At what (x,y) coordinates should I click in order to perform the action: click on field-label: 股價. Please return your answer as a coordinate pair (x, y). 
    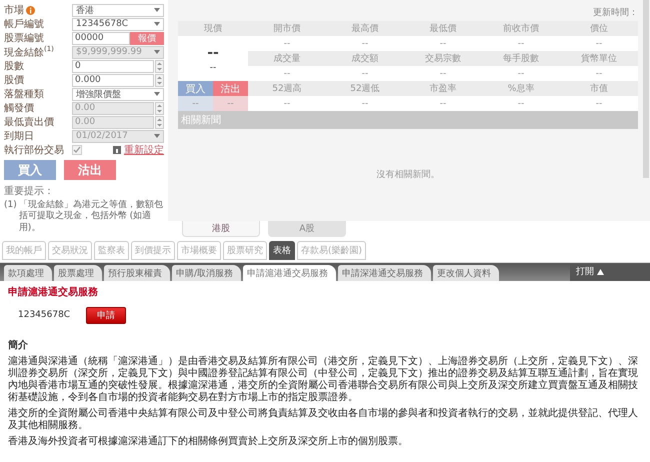
    Looking at the image, I should click on (14, 80).